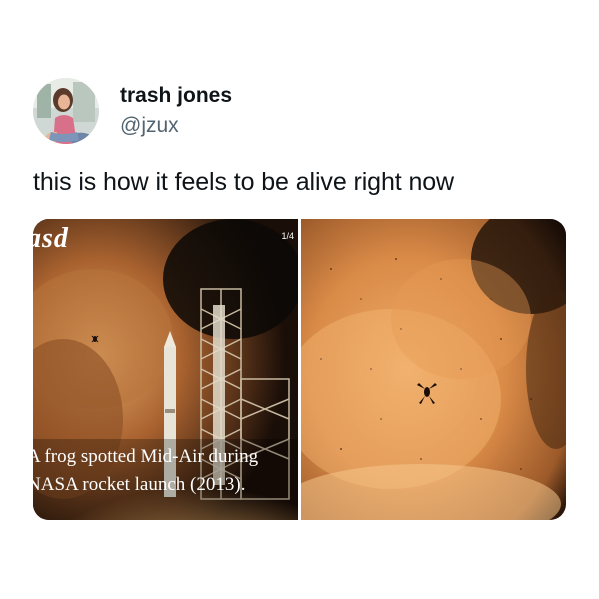 The image size is (599, 599). What do you see at coordinates (51, 238) in the screenshot?
I see `brand-logo: asd` at bounding box center [51, 238].